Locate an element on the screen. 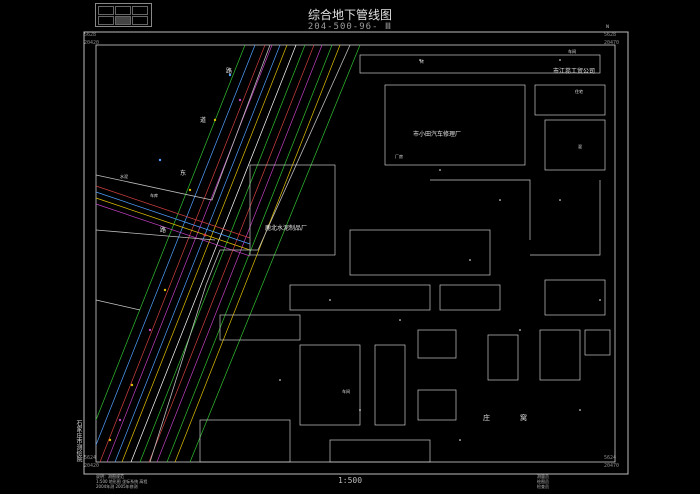 Image resolution: width=700 pixels, height=494 pixels. label-misc-1: 车间 is located at coordinates (346, 391).